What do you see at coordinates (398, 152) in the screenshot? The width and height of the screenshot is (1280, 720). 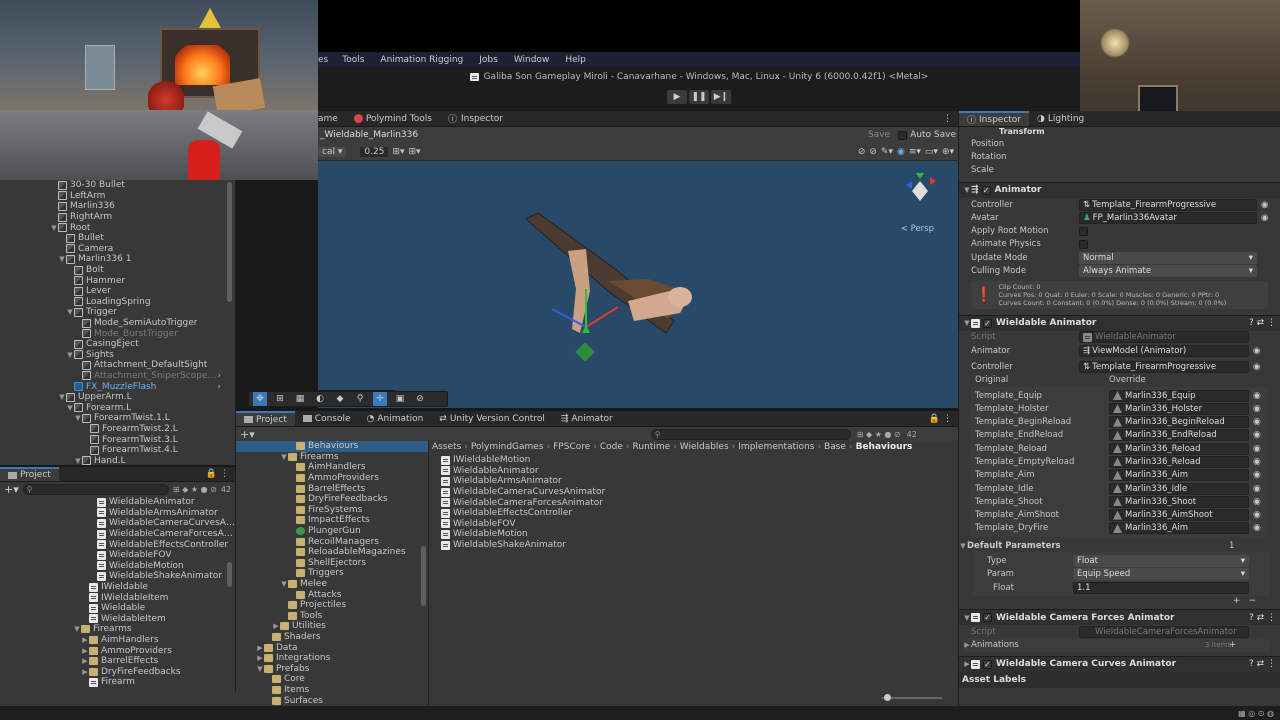 I see `grid-snap-icon: ⊞▾` at bounding box center [398, 152].